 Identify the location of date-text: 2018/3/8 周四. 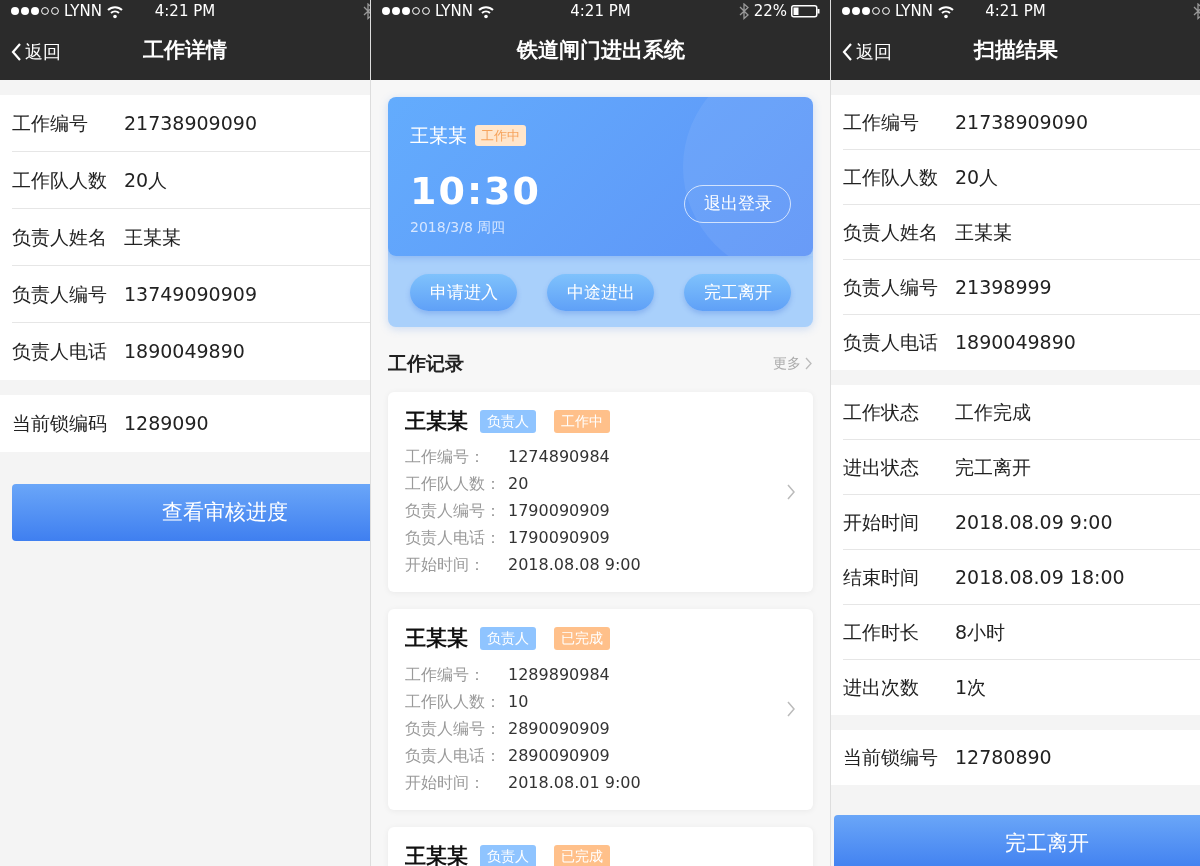
(458, 227).